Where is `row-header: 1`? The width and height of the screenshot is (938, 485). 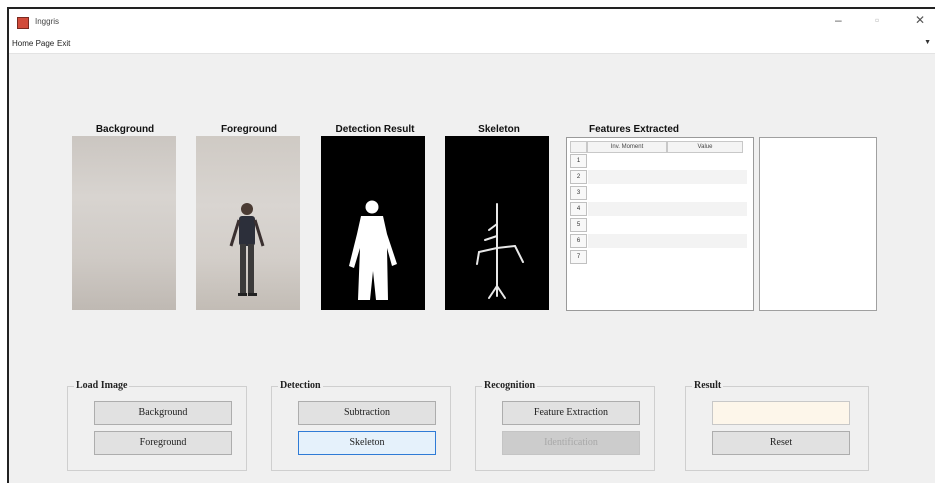
row-header: 1 is located at coordinates (578, 161).